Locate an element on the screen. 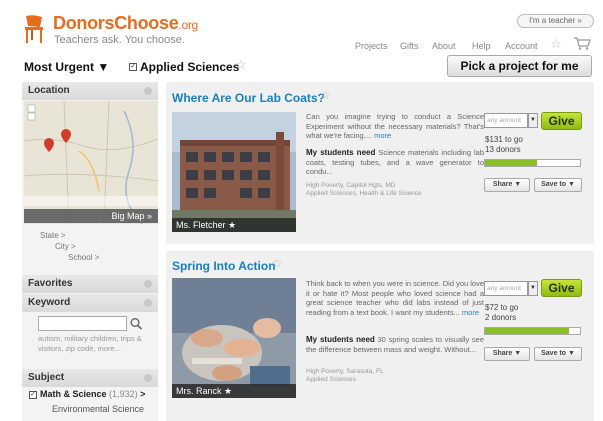  nav-help: Help is located at coordinates (481, 46).